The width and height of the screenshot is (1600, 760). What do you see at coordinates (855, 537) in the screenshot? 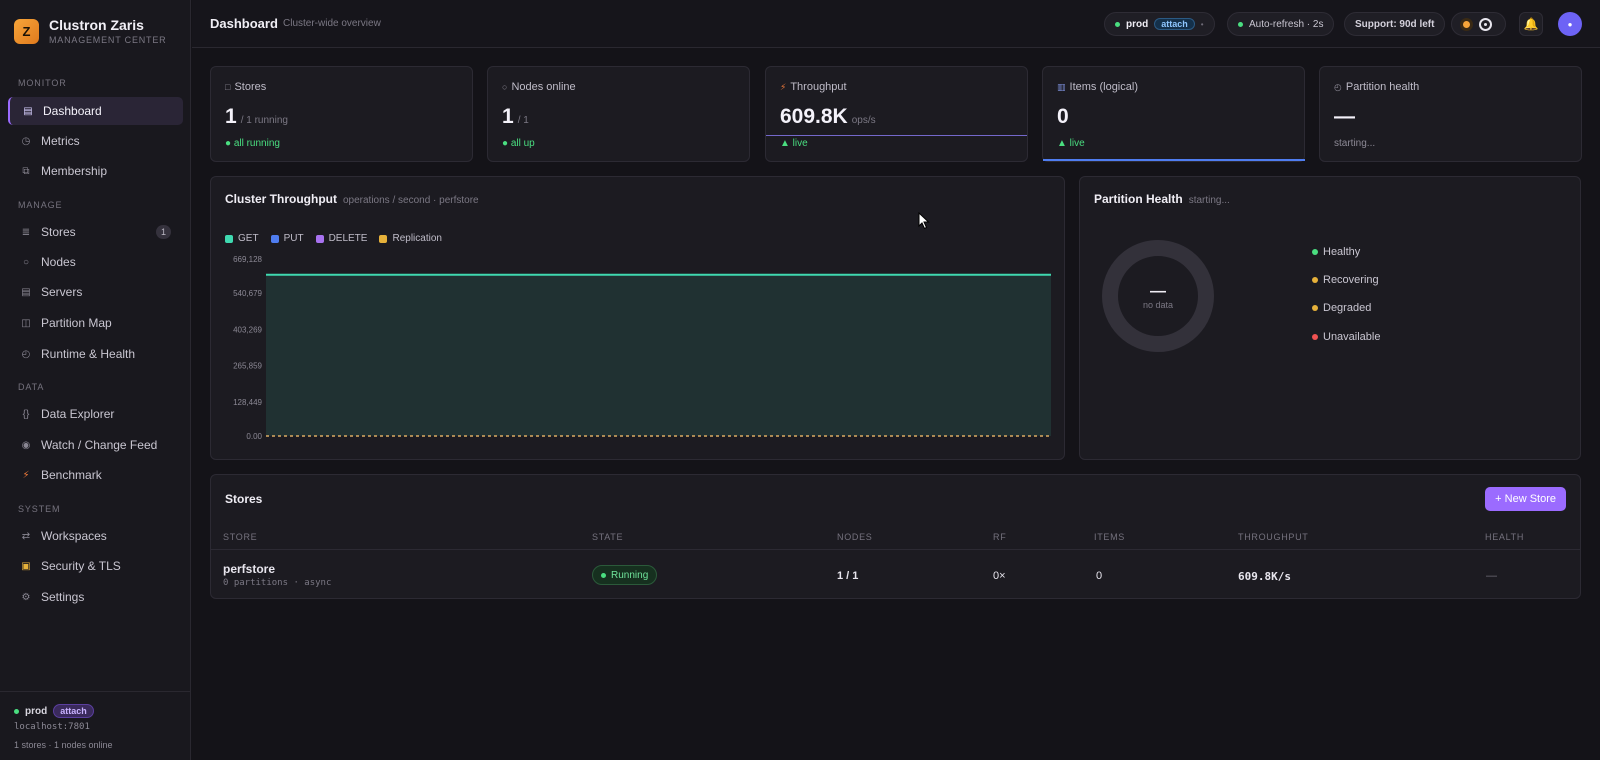
I see `column-header-nodes: NODES` at bounding box center [855, 537].